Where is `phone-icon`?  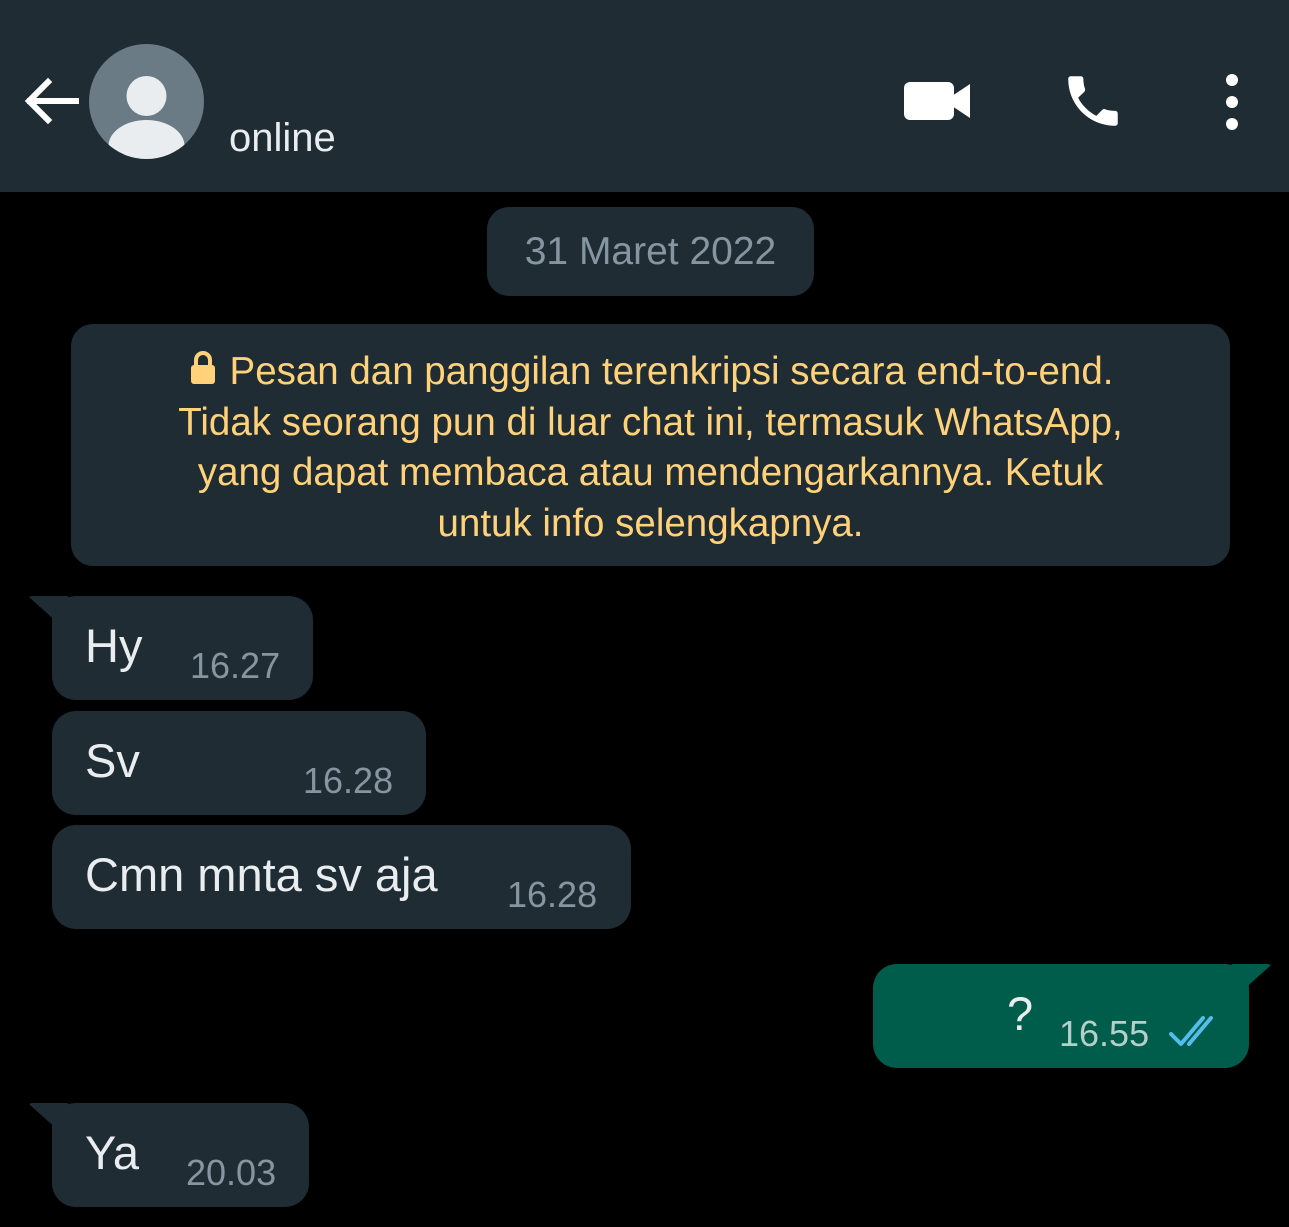 phone-icon is located at coordinates (1093, 101).